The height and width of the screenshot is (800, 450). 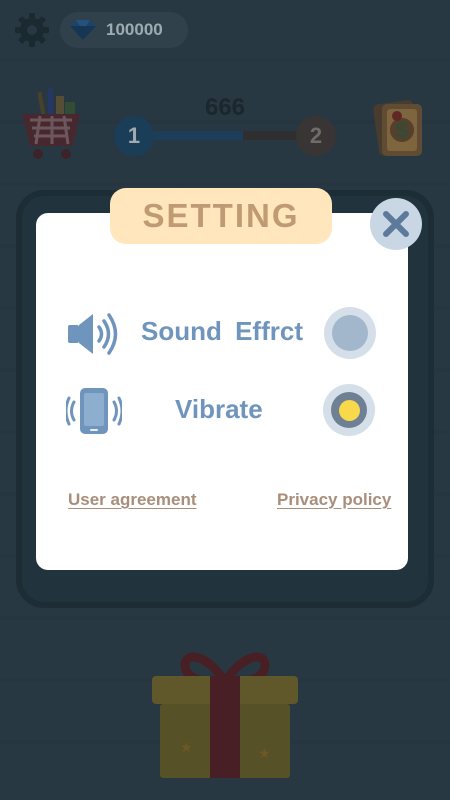 I want to click on user-agreement-link: User agreement, so click(x=132, y=500).